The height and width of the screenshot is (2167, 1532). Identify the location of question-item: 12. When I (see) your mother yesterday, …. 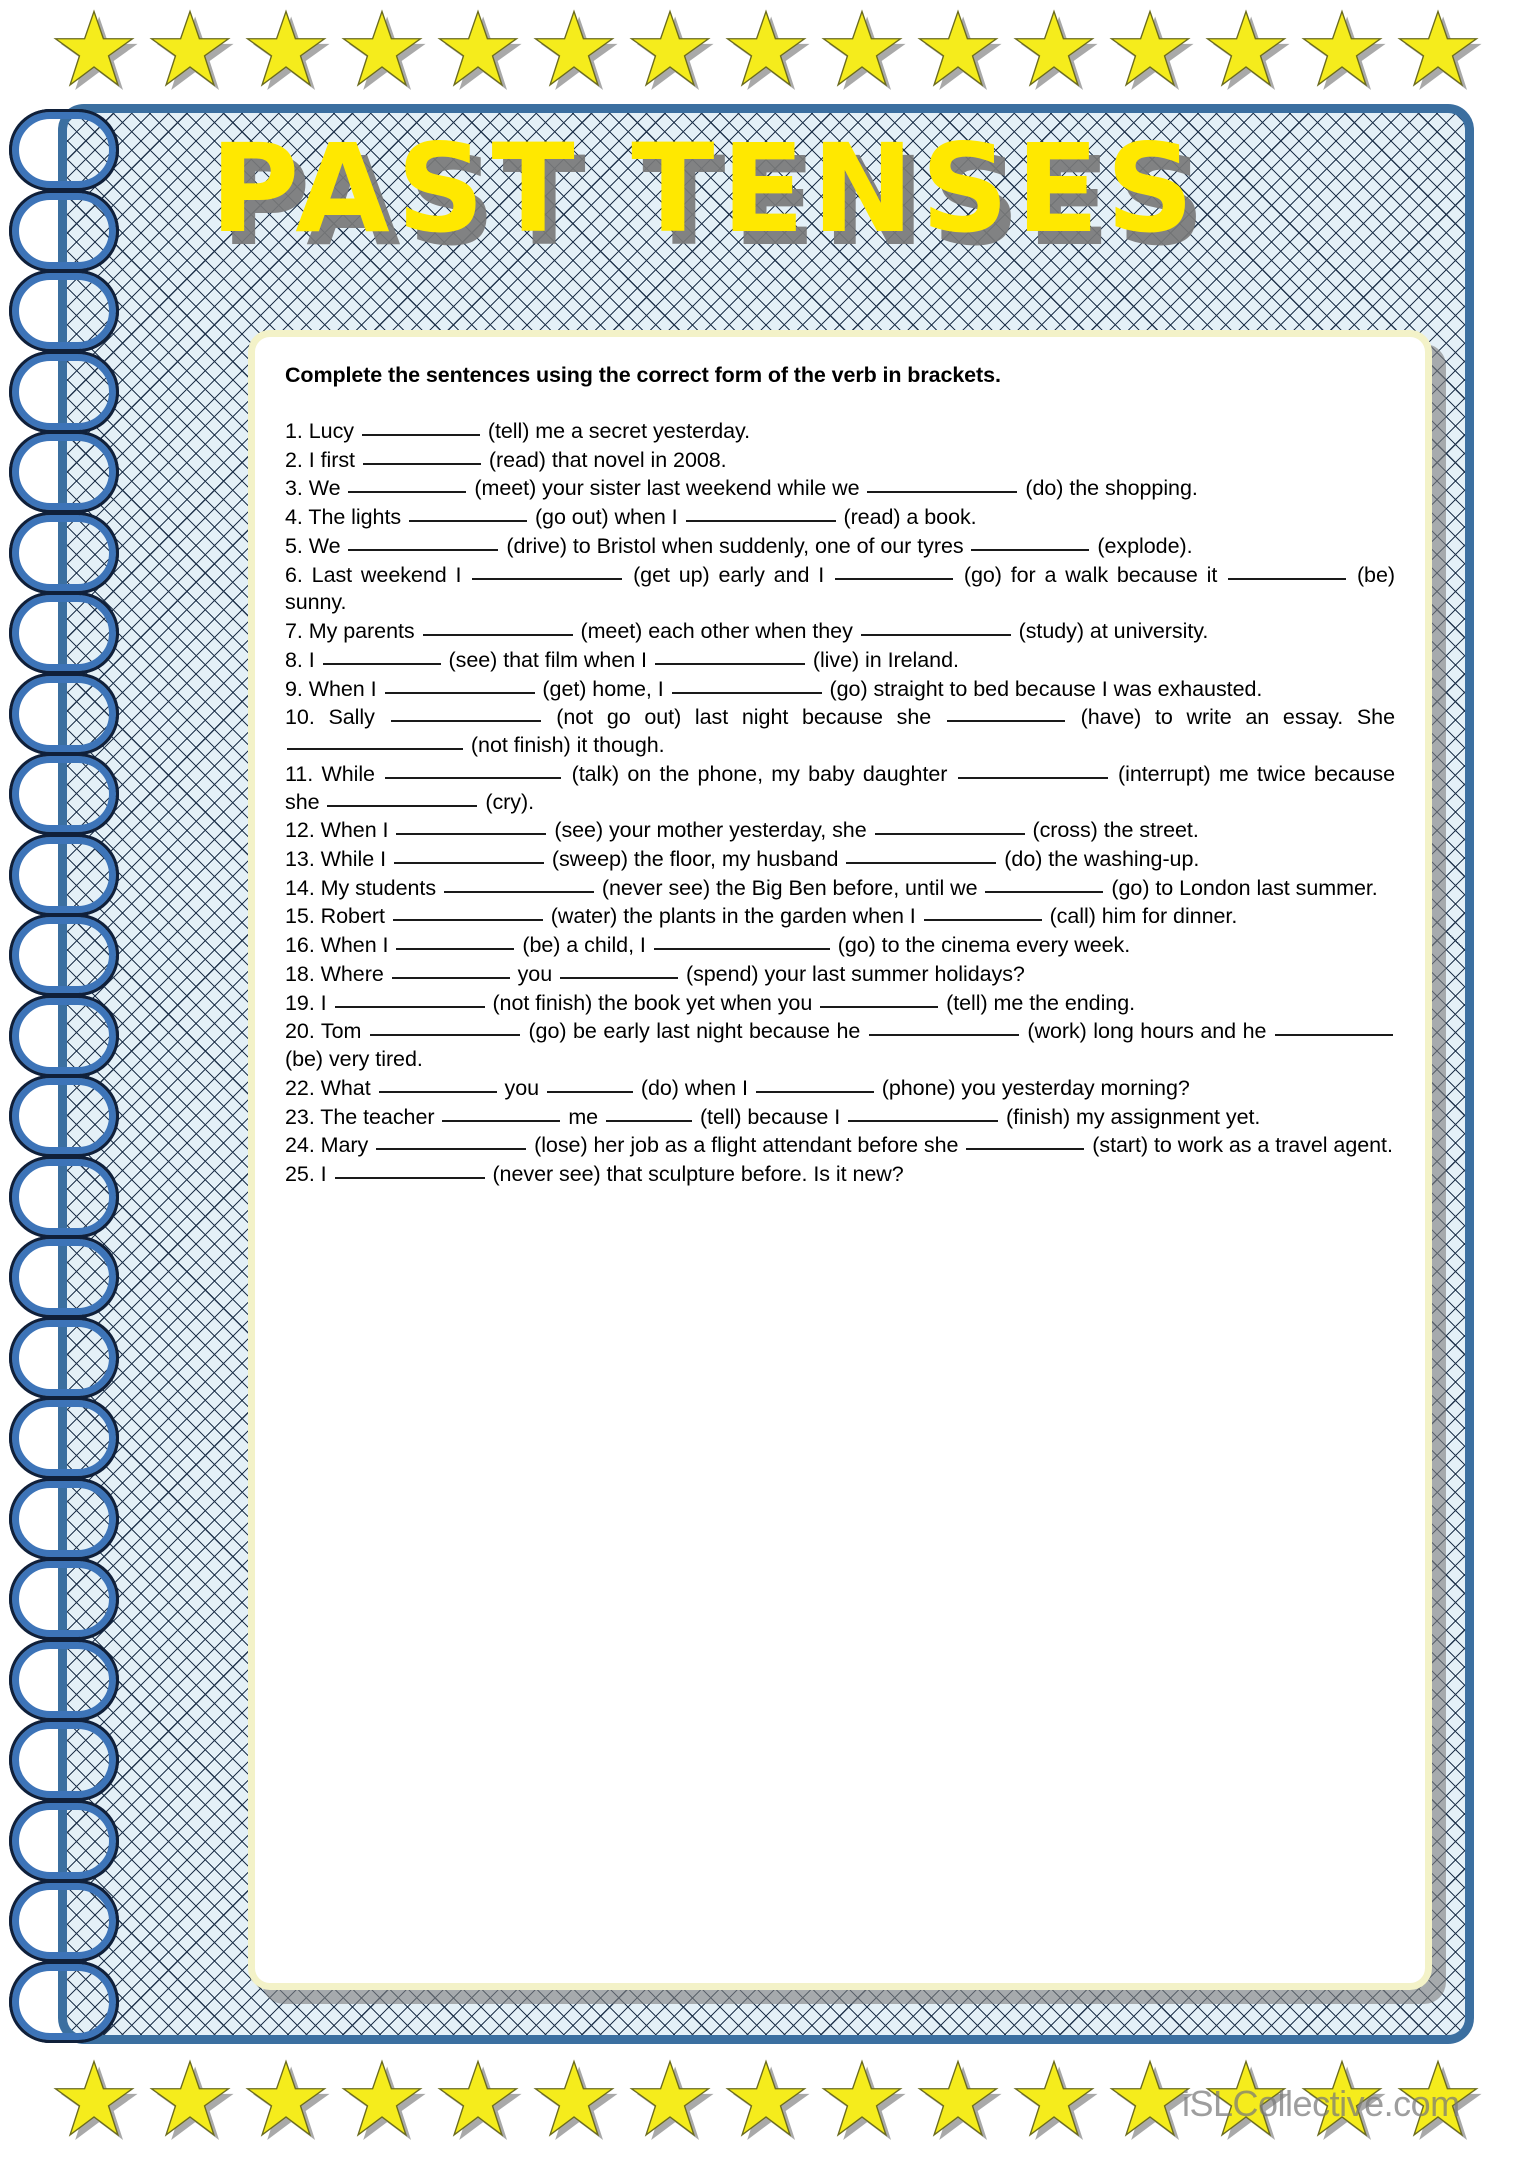
(742, 830).